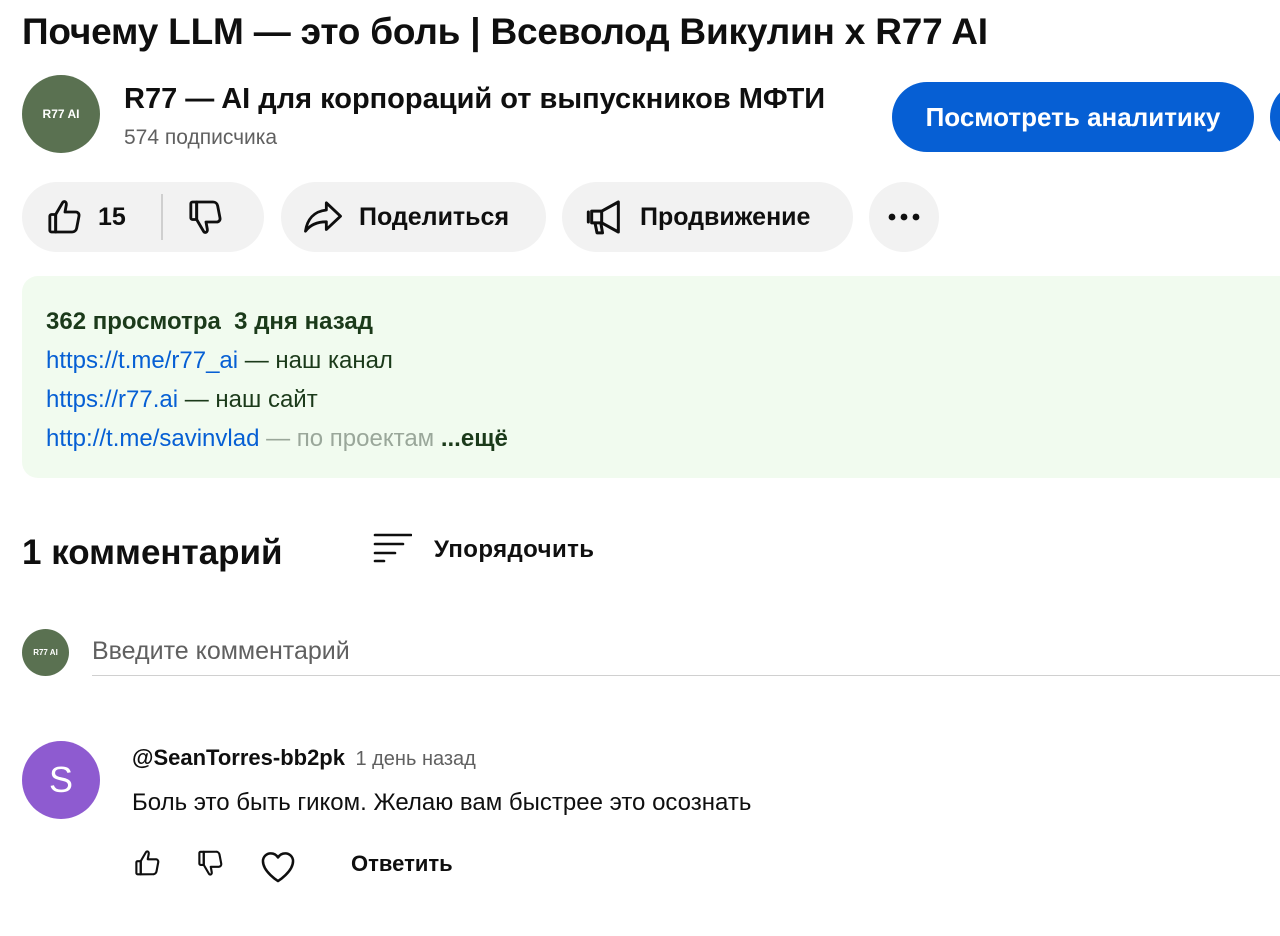 Image resolution: width=1280 pixels, height=936 pixels. Describe the element at coordinates (605, 217) in the screenshot. I see `megaphone-icon` at that location.